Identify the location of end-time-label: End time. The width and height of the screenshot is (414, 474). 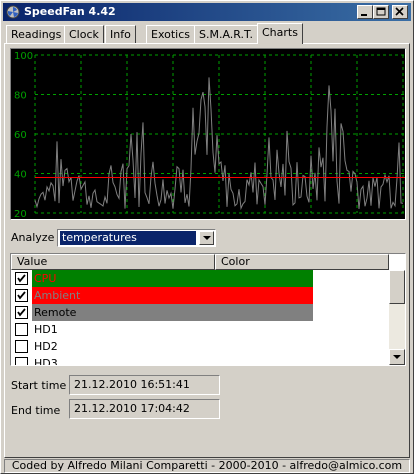
(36, 410).